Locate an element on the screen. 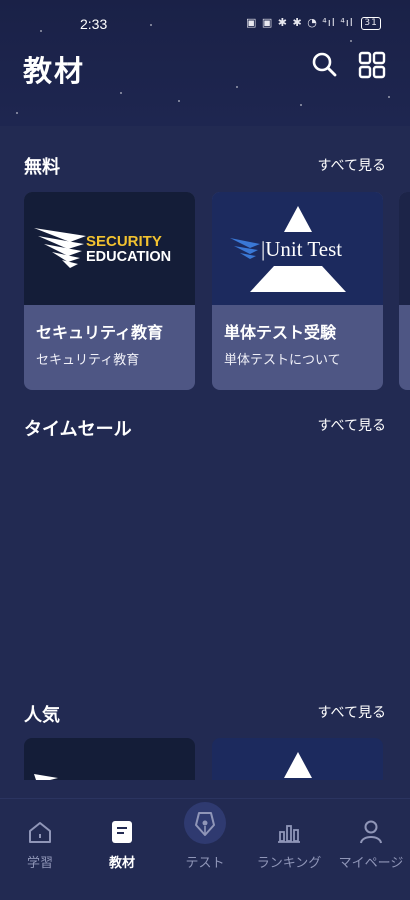 The width and height of the screenshot is (410, 900). book-icon is located at coordinates (122, 832).